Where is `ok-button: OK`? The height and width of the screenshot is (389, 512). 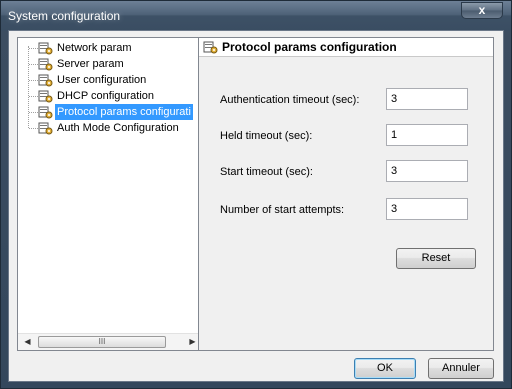
ok-button: OK is located at coordinates (385, 368).